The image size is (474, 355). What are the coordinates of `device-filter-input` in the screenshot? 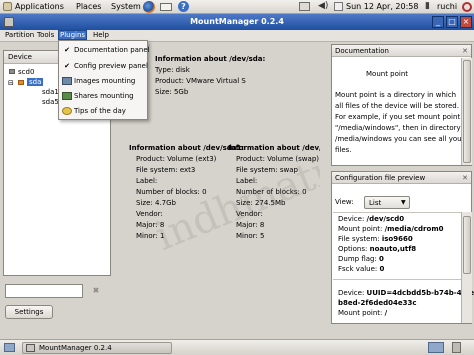 It's located at (44, 291).